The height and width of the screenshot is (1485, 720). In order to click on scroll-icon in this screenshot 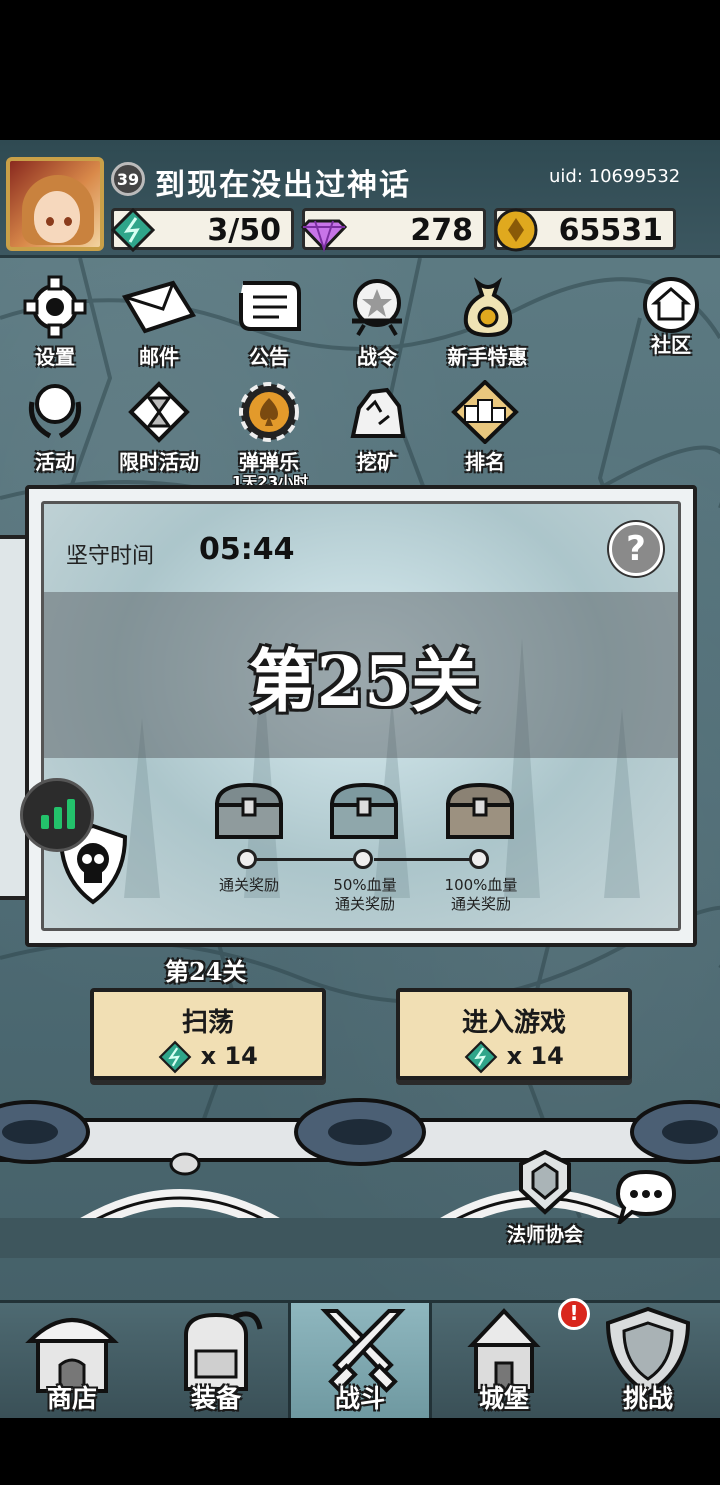, I will do `click(270, 306)`.